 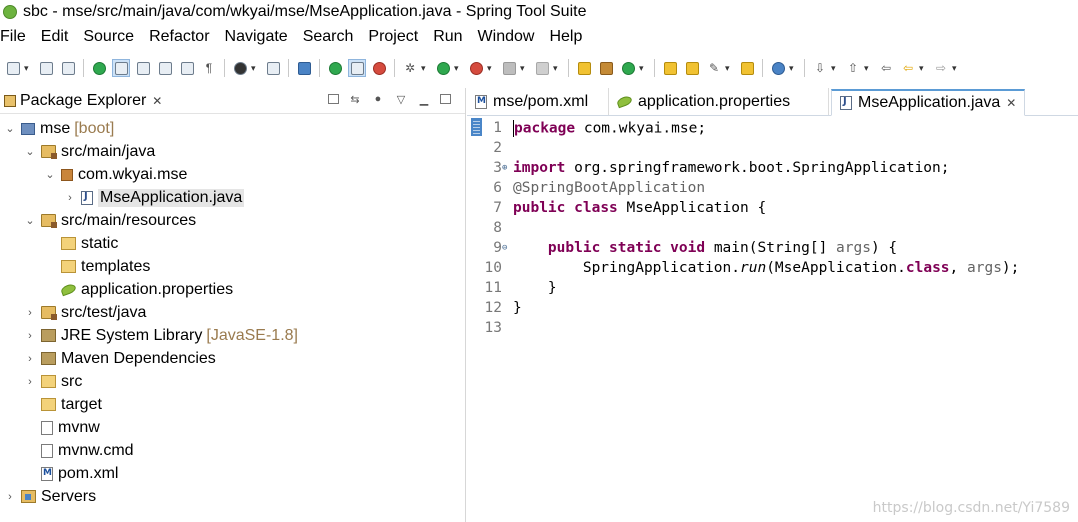 What do you see at coordinates (458, 68) in the screenshot?
I see `run-dropdown-icon: ▾` at bounding box center [458, 68].